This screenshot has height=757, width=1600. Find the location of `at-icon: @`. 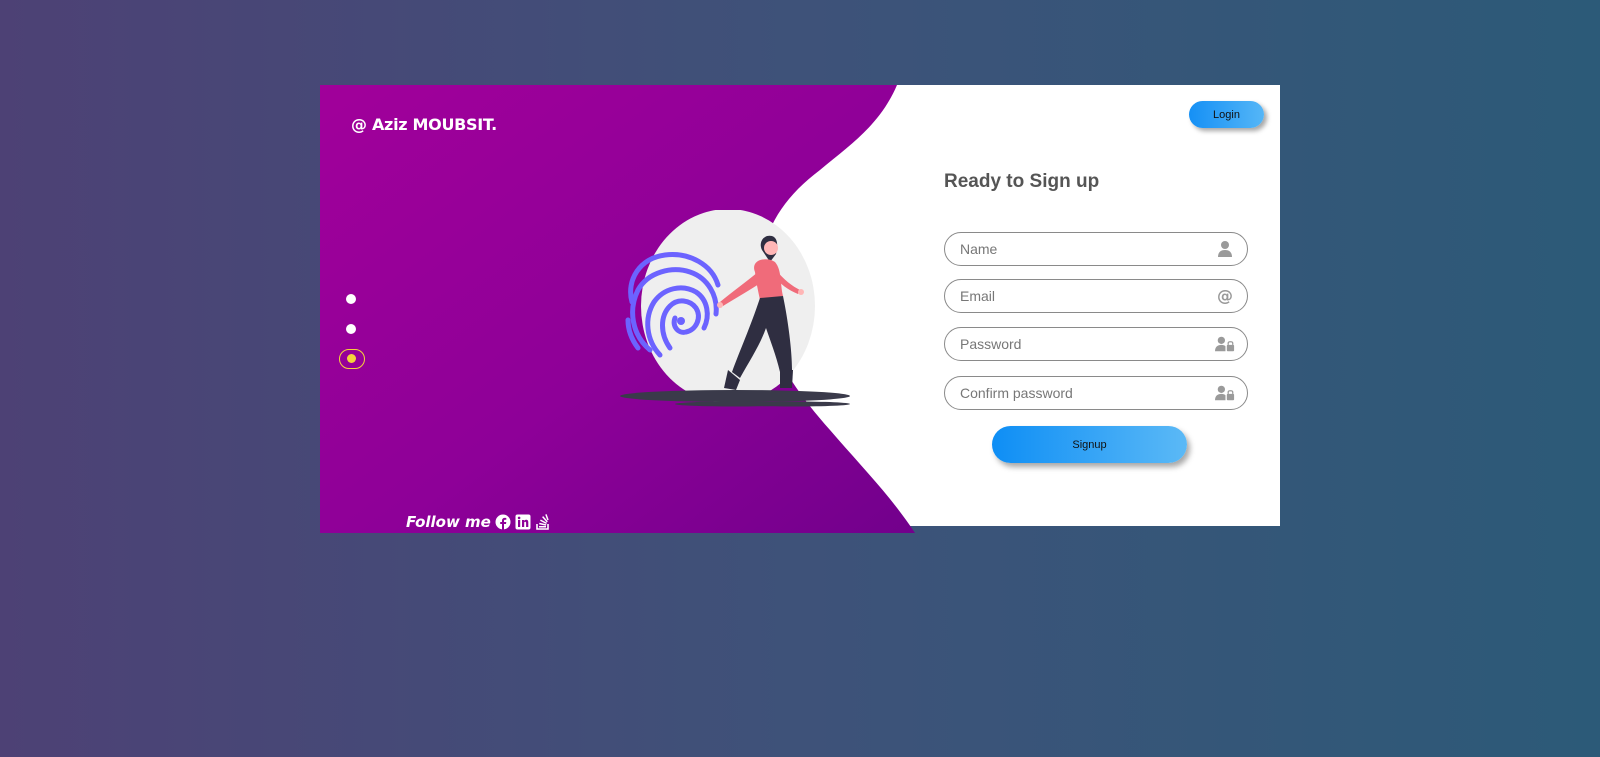

at-icon: @ is located at coordinates (1225, 296).